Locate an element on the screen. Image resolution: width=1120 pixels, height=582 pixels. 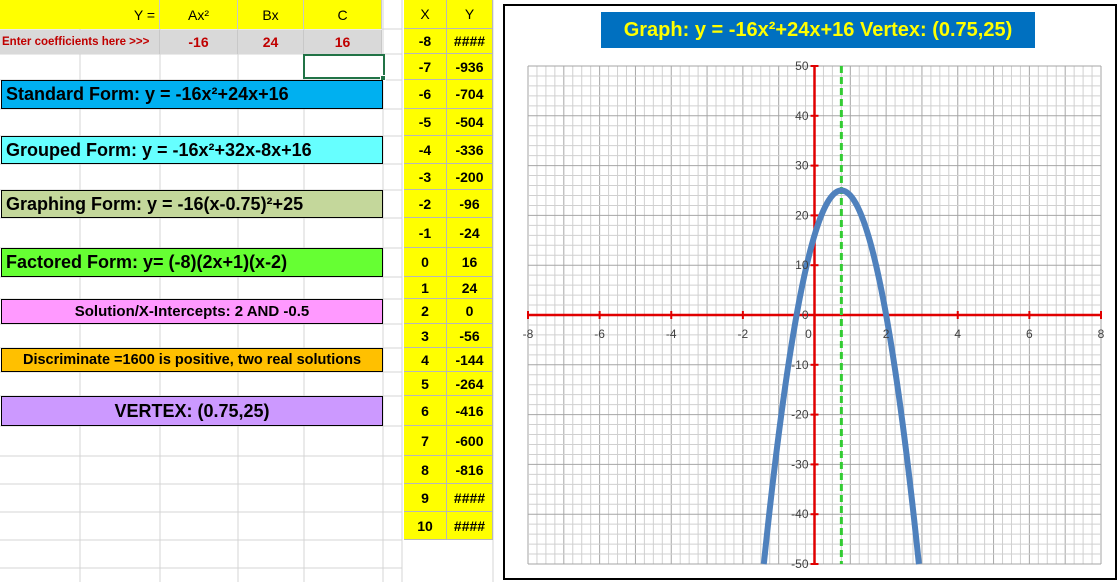
table-cell-x: 7 is located at coordinates (425, 441).